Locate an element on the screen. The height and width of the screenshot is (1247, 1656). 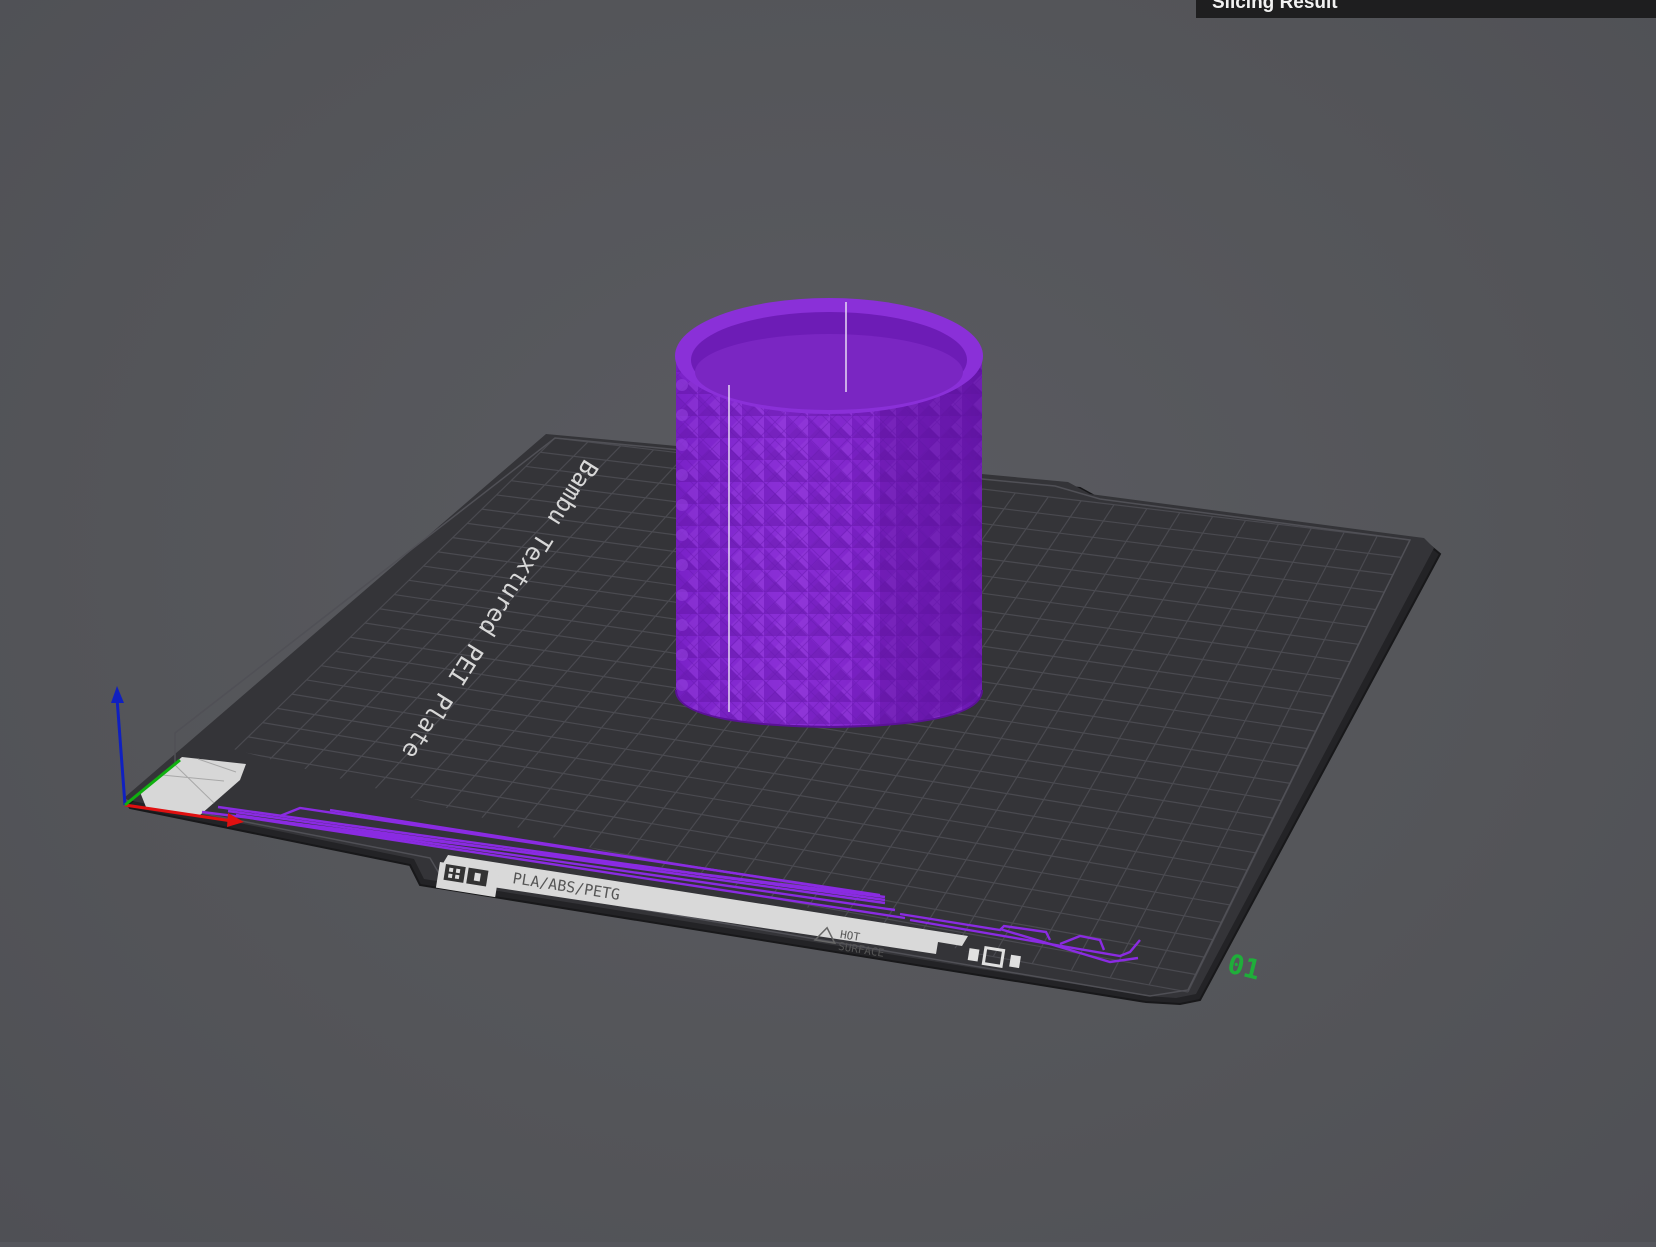
z-axis is located at coordinates (121, 751).